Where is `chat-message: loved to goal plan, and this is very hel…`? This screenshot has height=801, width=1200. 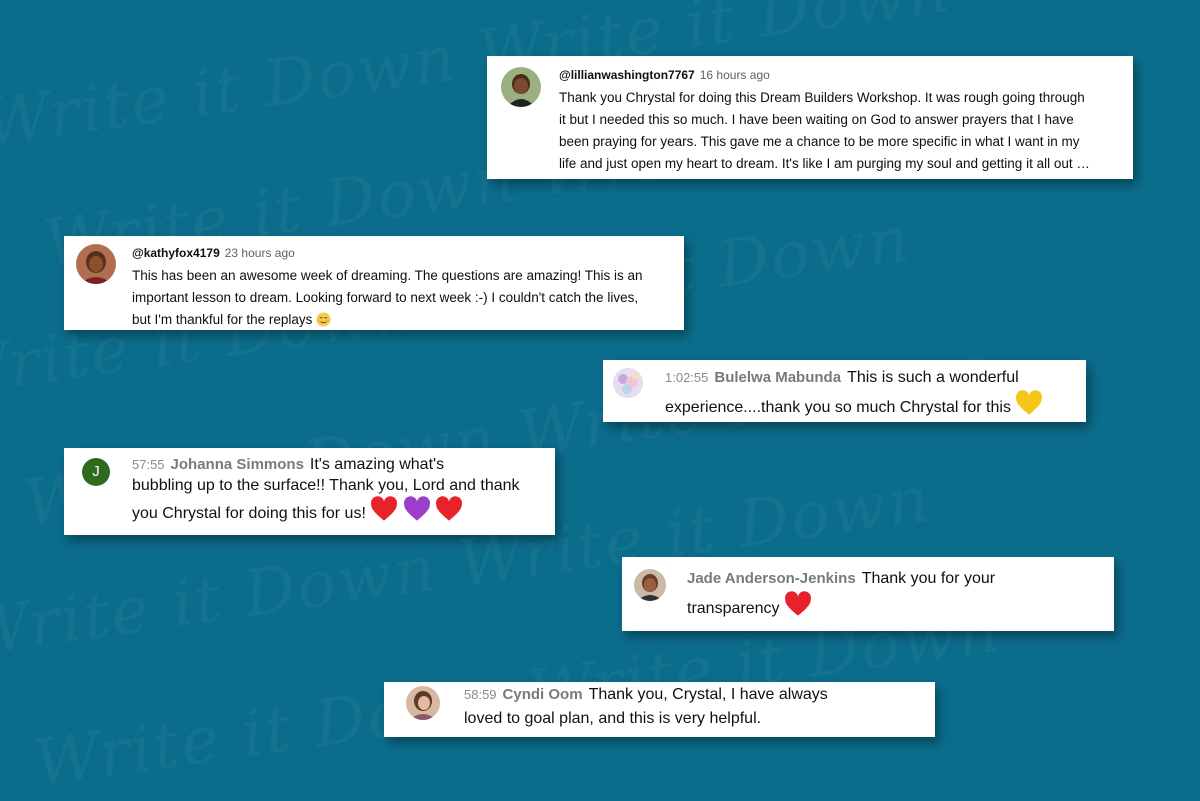
chat-message: loved to goal plan, and this is very hel… is located at coordinates (613, 718).